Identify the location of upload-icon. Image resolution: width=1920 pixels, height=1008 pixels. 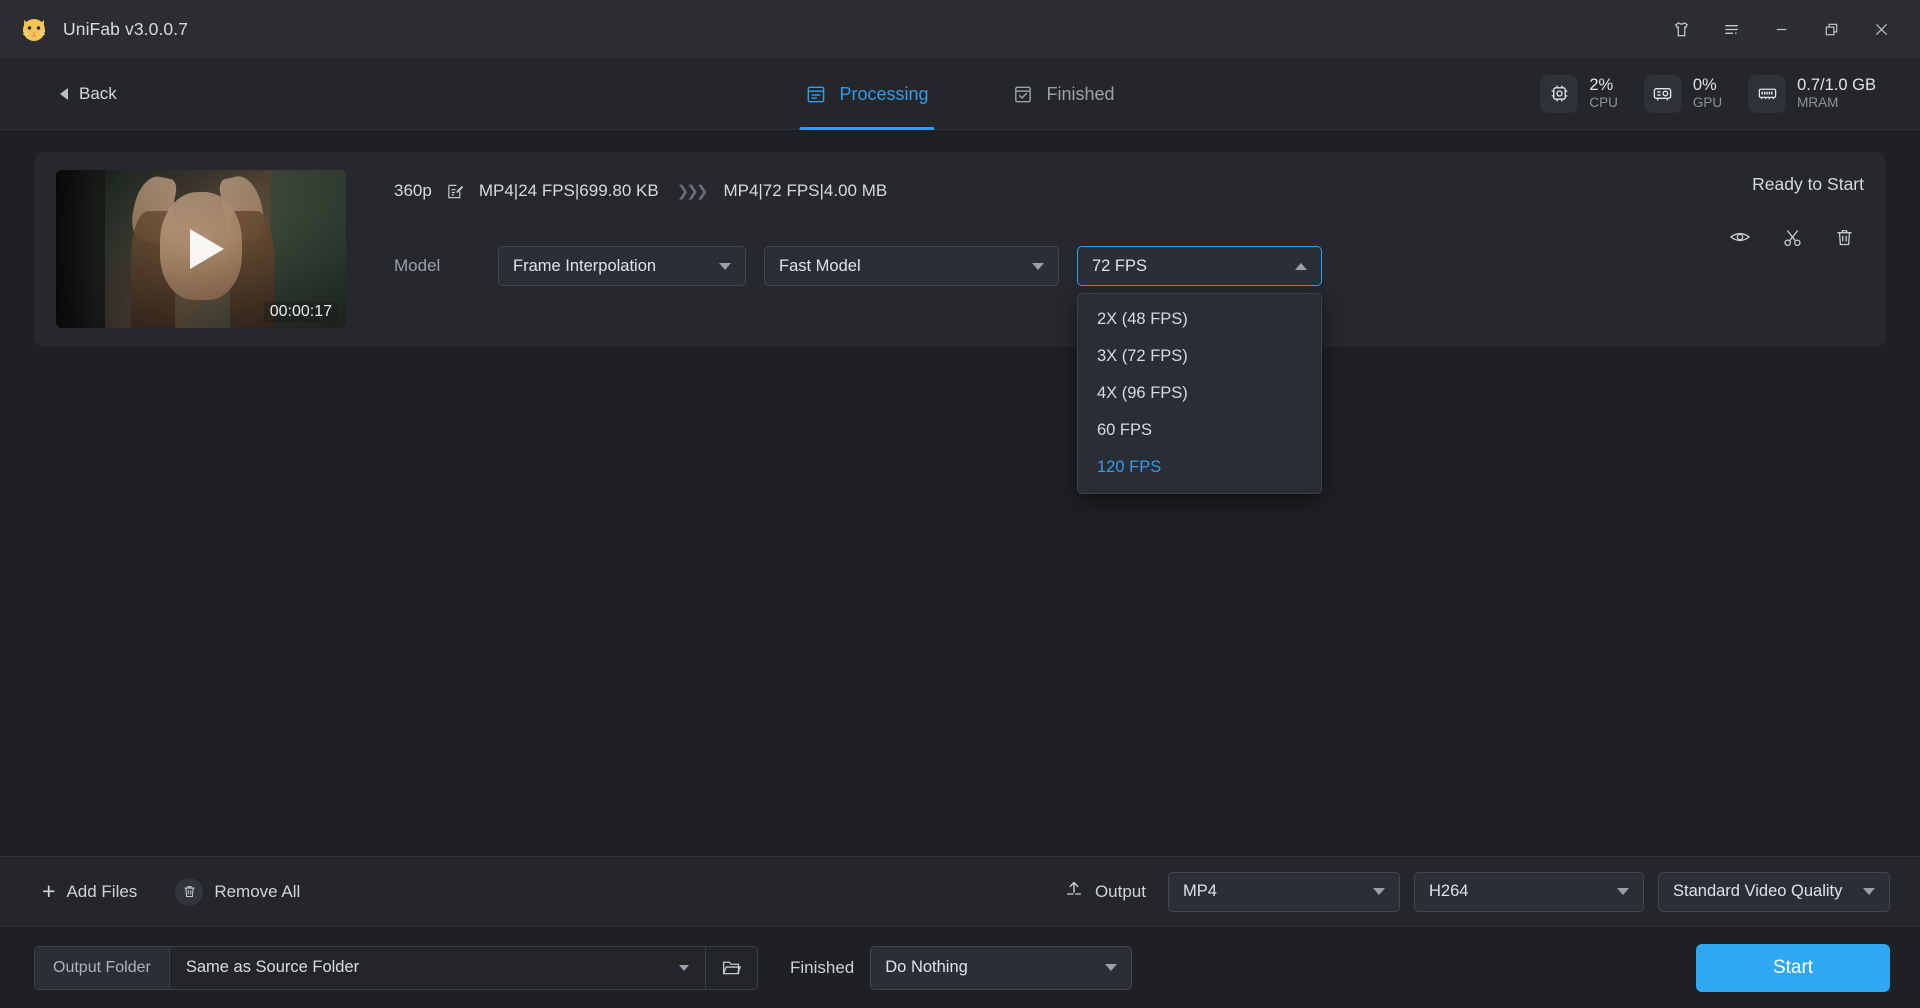
(1074, 891).